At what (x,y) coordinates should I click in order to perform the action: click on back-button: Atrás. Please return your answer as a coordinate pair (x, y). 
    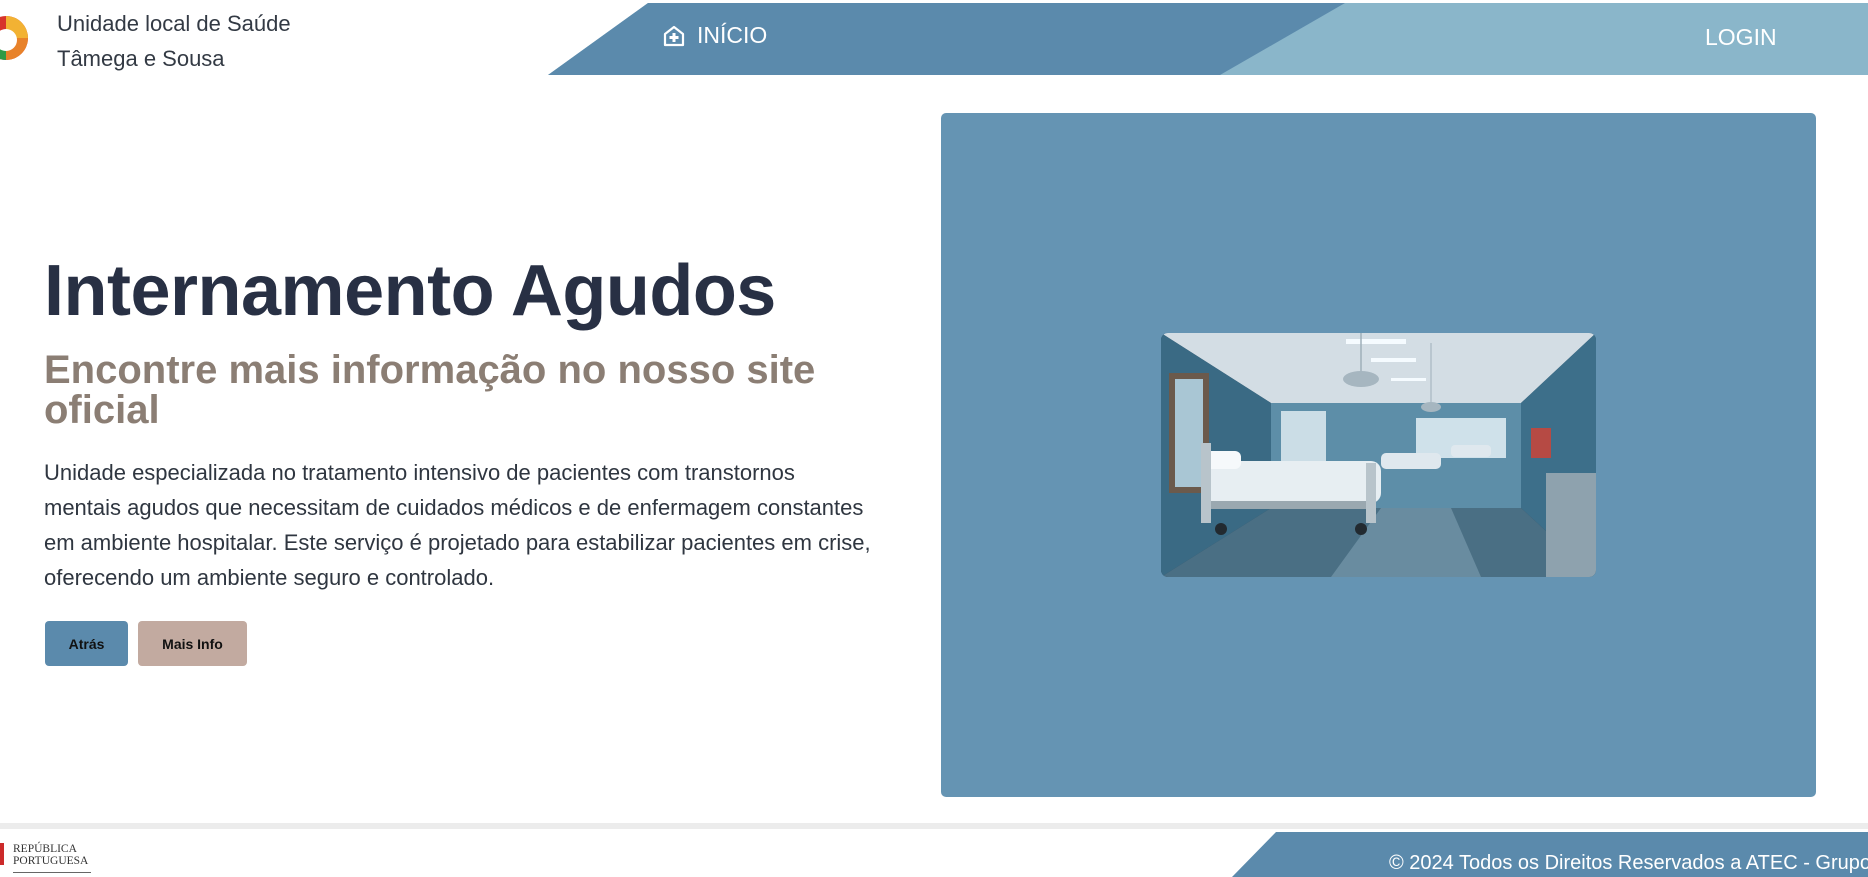
    Looking at the image, I should click on (86, 643).